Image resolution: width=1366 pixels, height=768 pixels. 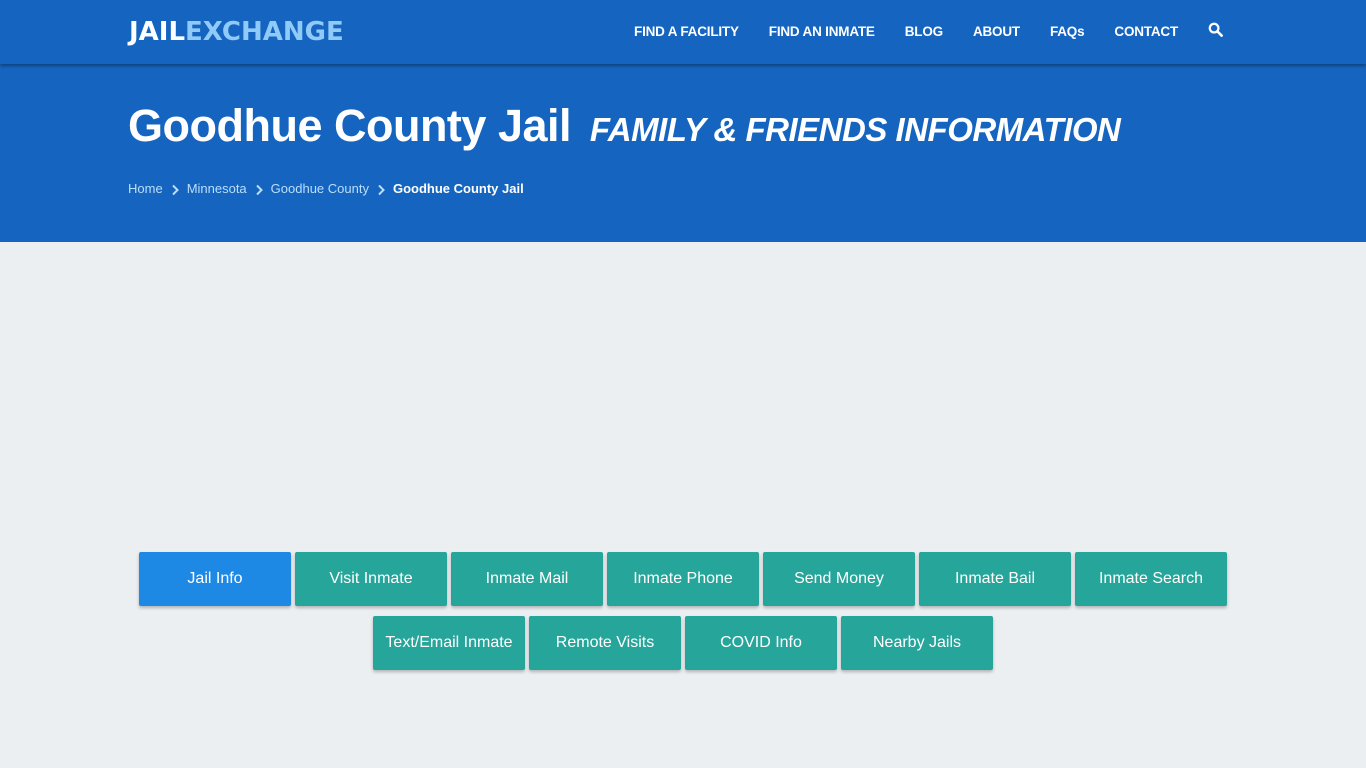 What do you see at coordinates (1151, 579) in the screenshot?
I see `tab-inmate-search: Inmate Search` at bounding box center [1151, 579].